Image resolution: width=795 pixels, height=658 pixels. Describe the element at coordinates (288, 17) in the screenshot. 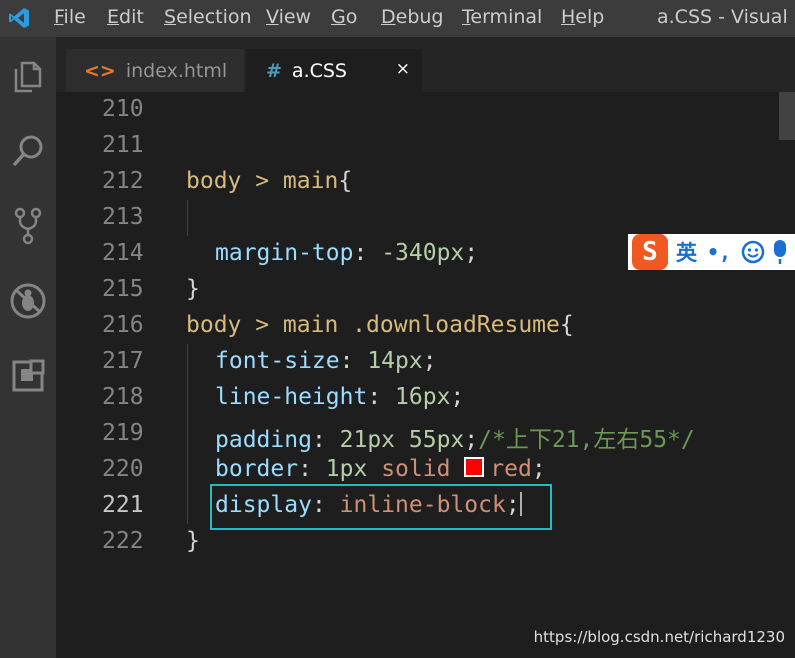

I see `menu-view: View` at that location.